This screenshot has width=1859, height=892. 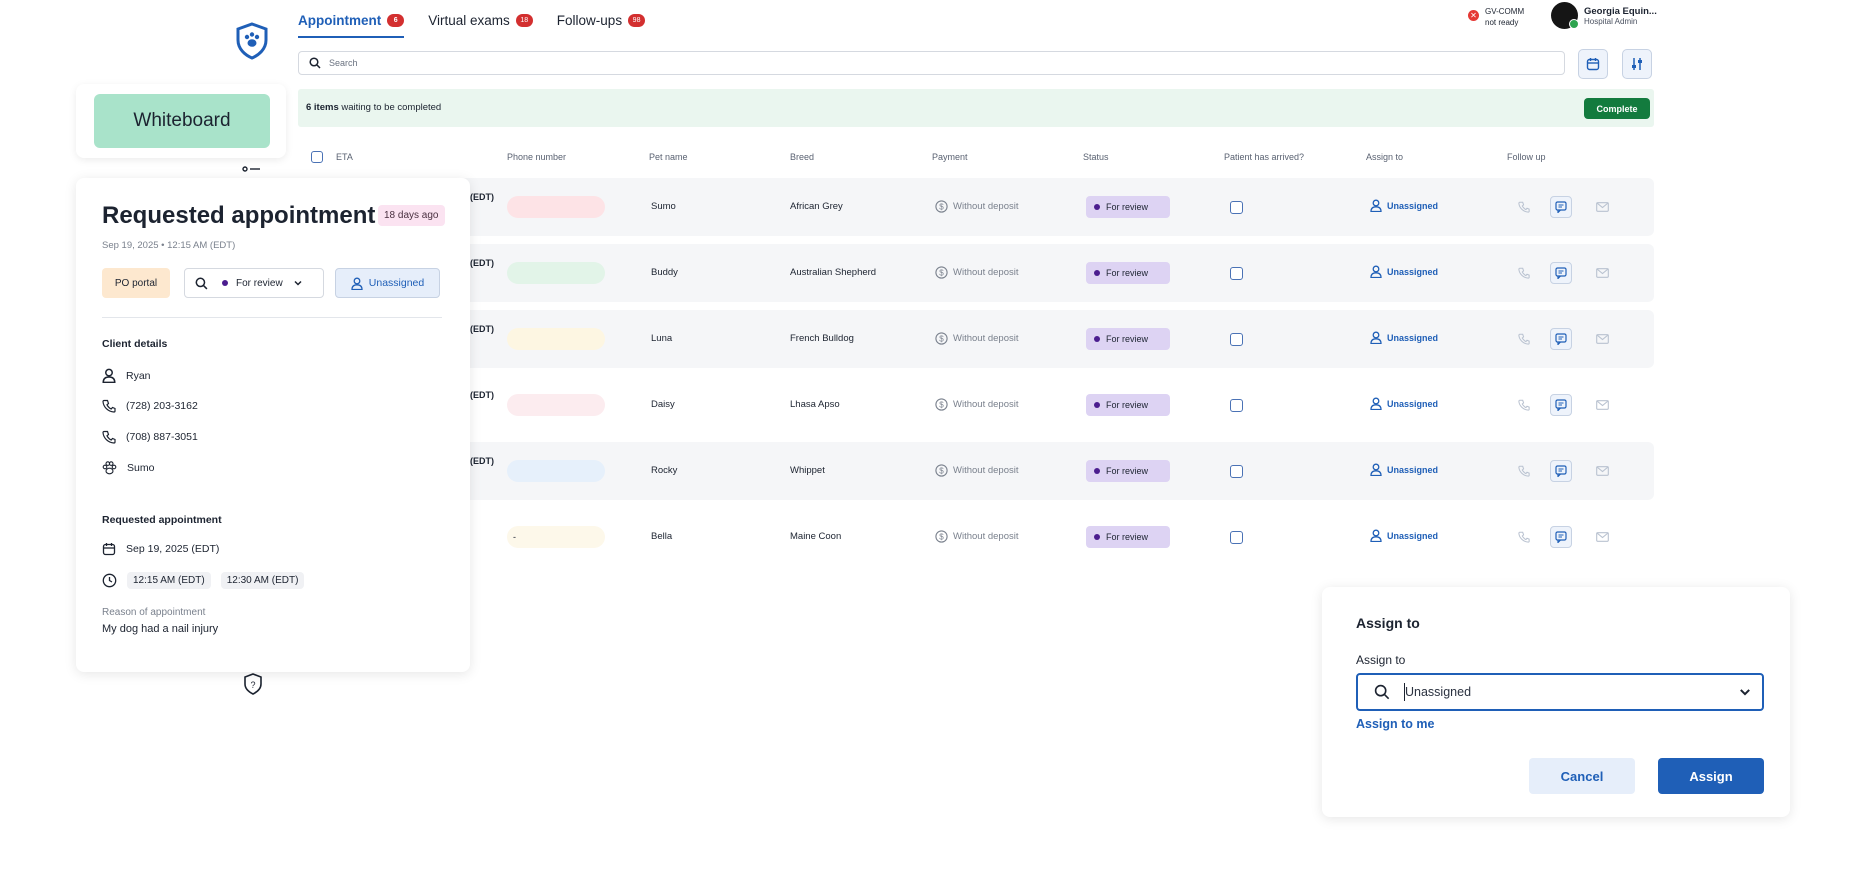 I want to click on chat-icon, so click(x=1561, y=405).